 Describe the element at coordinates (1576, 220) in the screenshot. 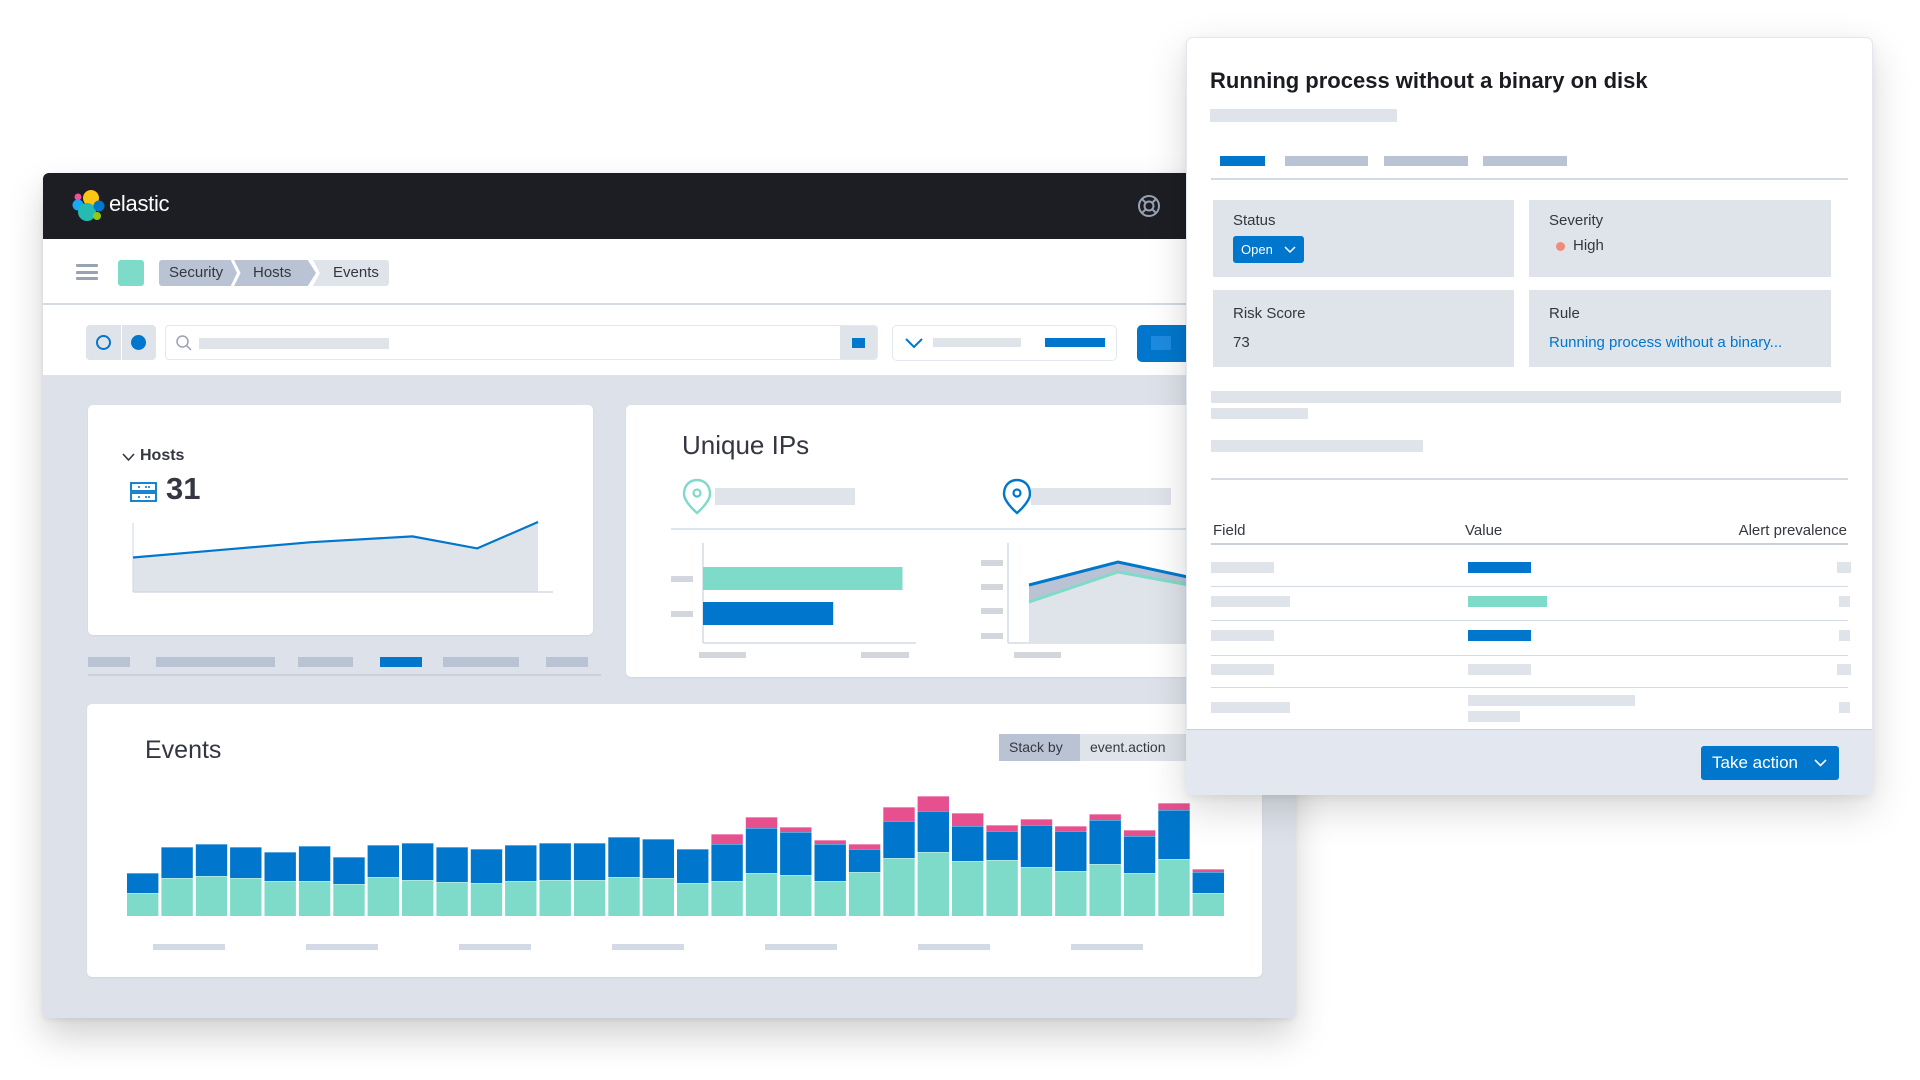

I see `severity-label: Severity` at that location.